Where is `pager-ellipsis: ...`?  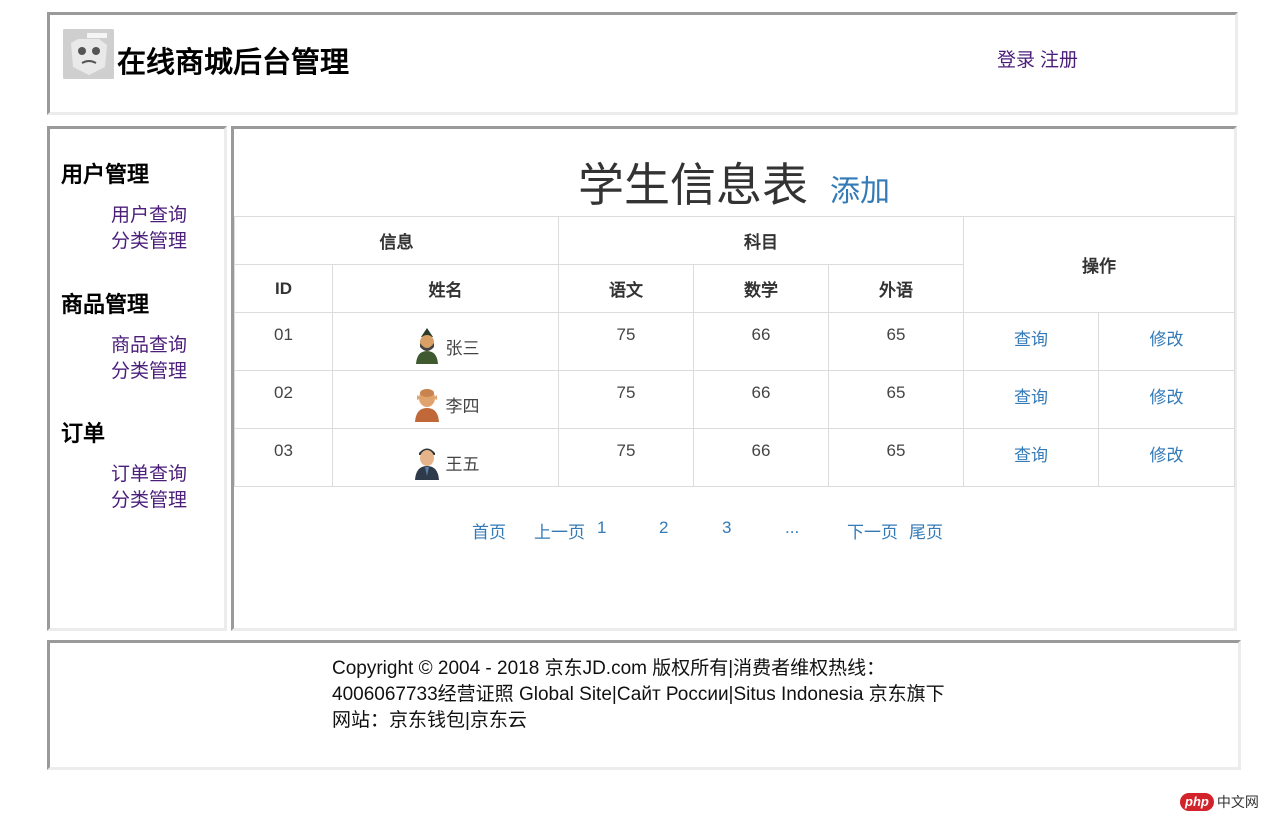 pager-ellipsis: ... is located at coordinates (792, 527).